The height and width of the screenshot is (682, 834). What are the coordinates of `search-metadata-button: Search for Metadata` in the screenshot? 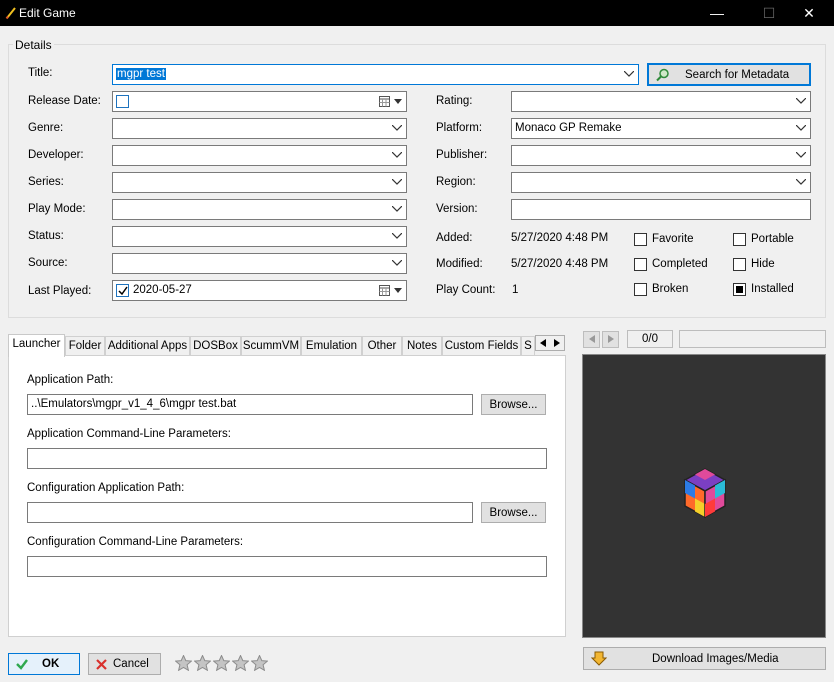 It's located at (729, 74).